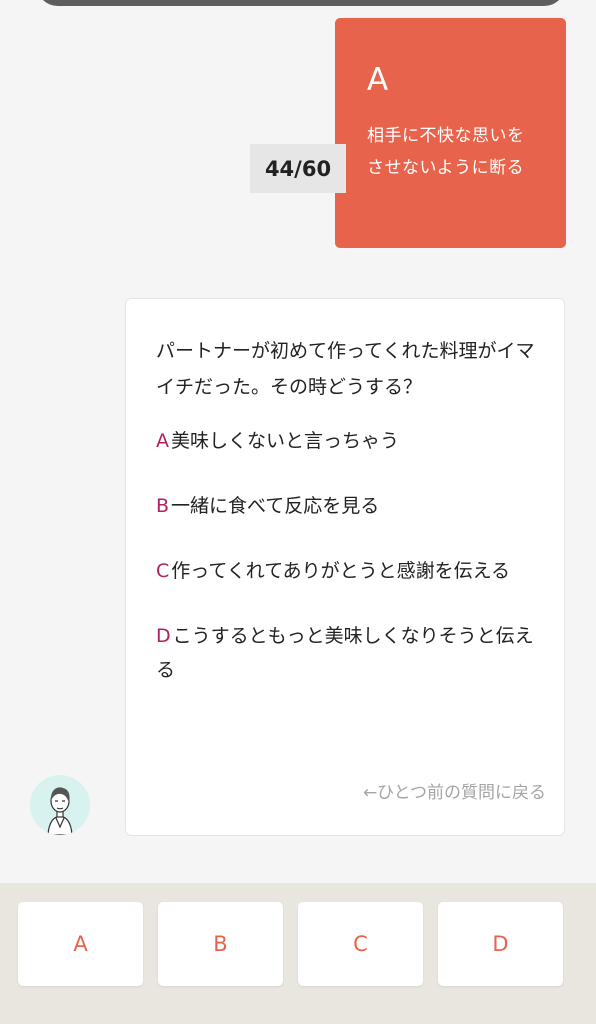 The height and width of the screenshot is (1024, 596). I want to click on option-letter-b: B, so click(163, 506).